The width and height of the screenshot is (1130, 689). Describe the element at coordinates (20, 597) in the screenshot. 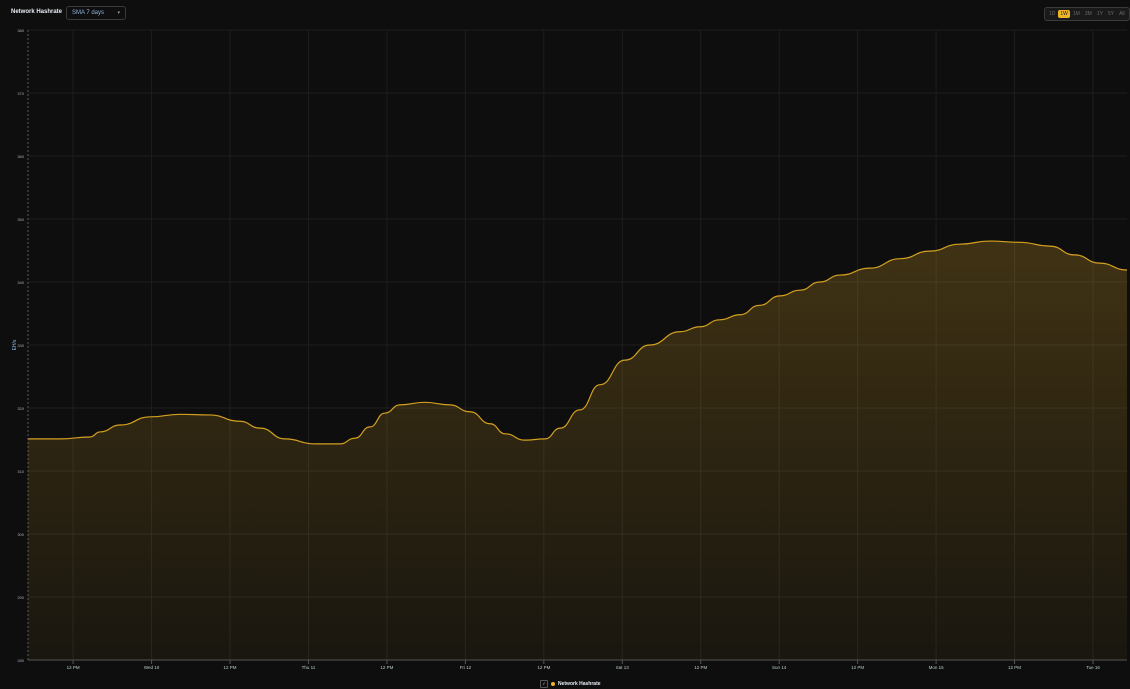

I see `y-tick-label: 290` at that location.